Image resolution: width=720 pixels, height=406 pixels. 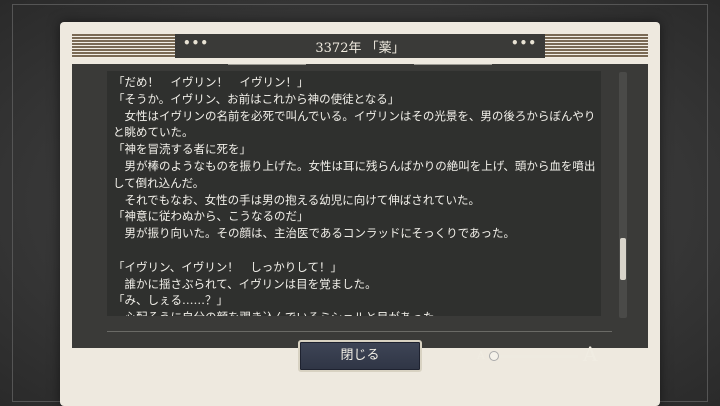 What do you see at coordinates (245, 283) in the screenshot?
I see `backlog-line: 誰かに揺さぶられて、イヴリンは目を覚ました。` at bounding box center [245, 283].